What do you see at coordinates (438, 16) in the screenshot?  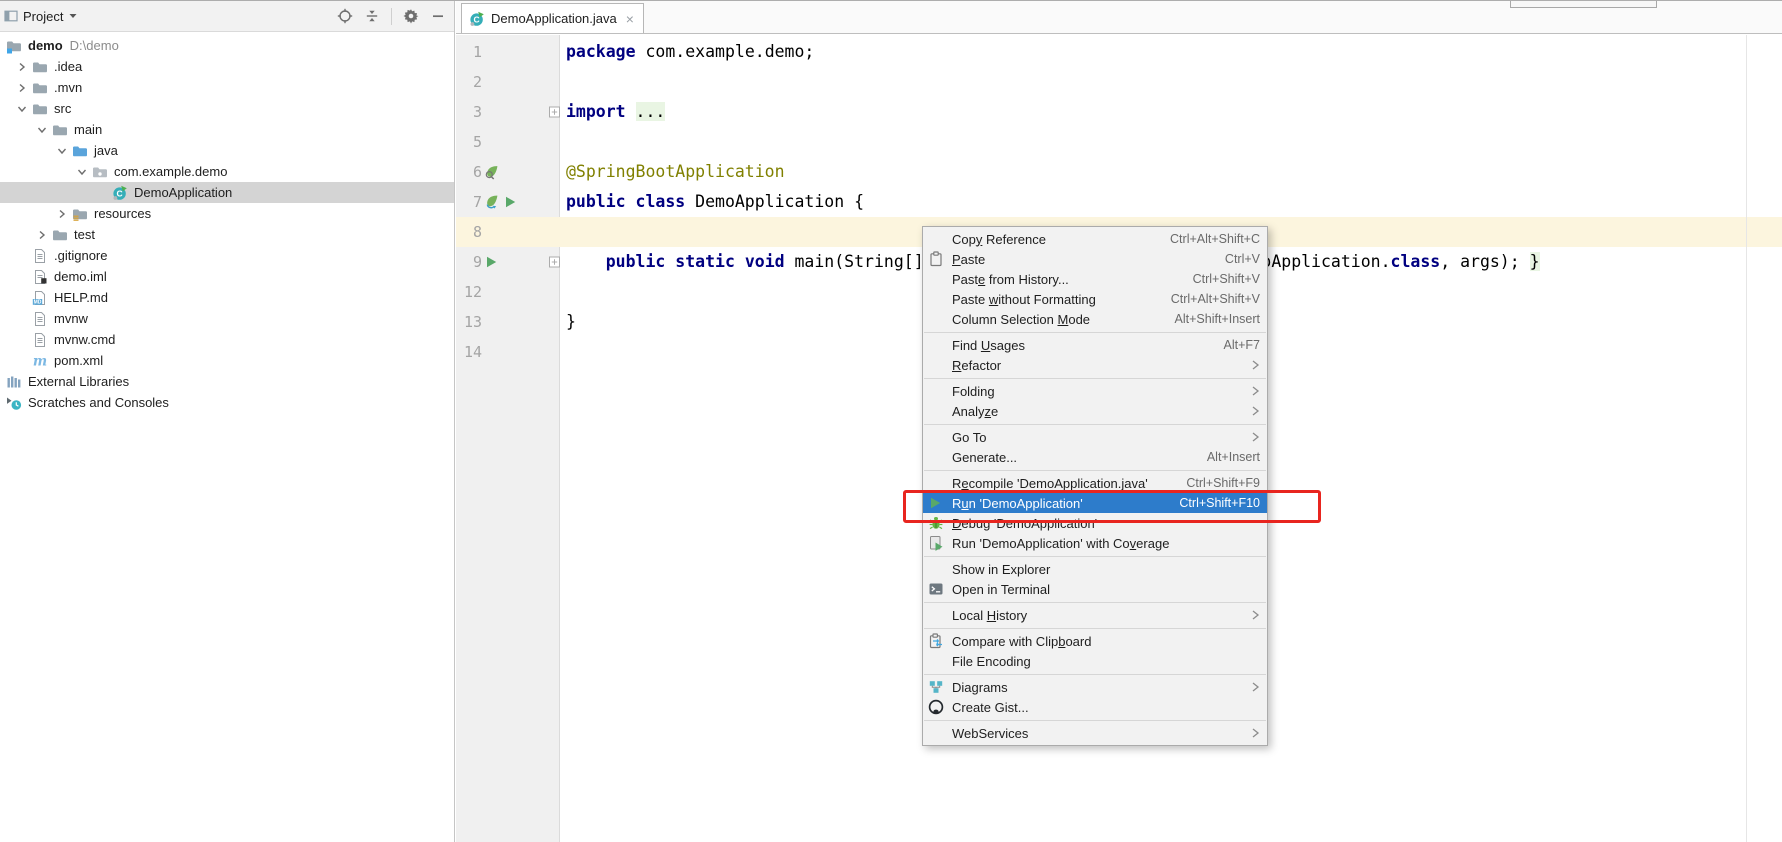 I see `hide-button` at bounding box center [438, 16].